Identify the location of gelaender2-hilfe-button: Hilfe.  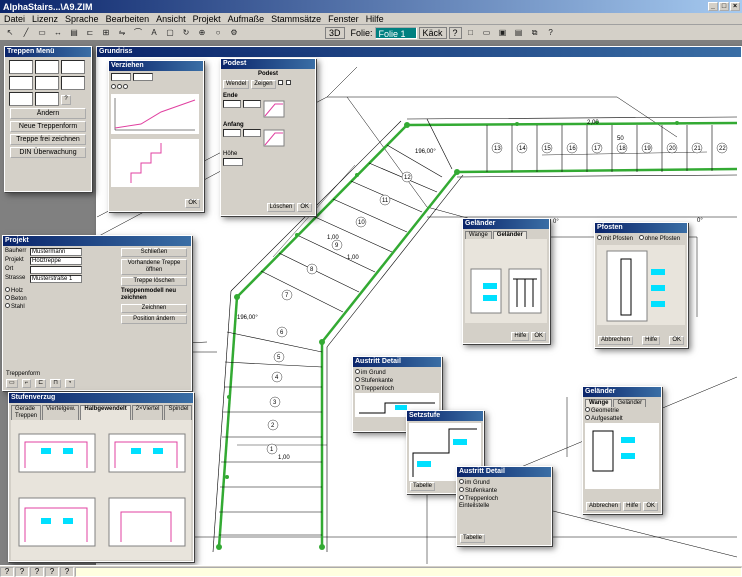
(632, 506).